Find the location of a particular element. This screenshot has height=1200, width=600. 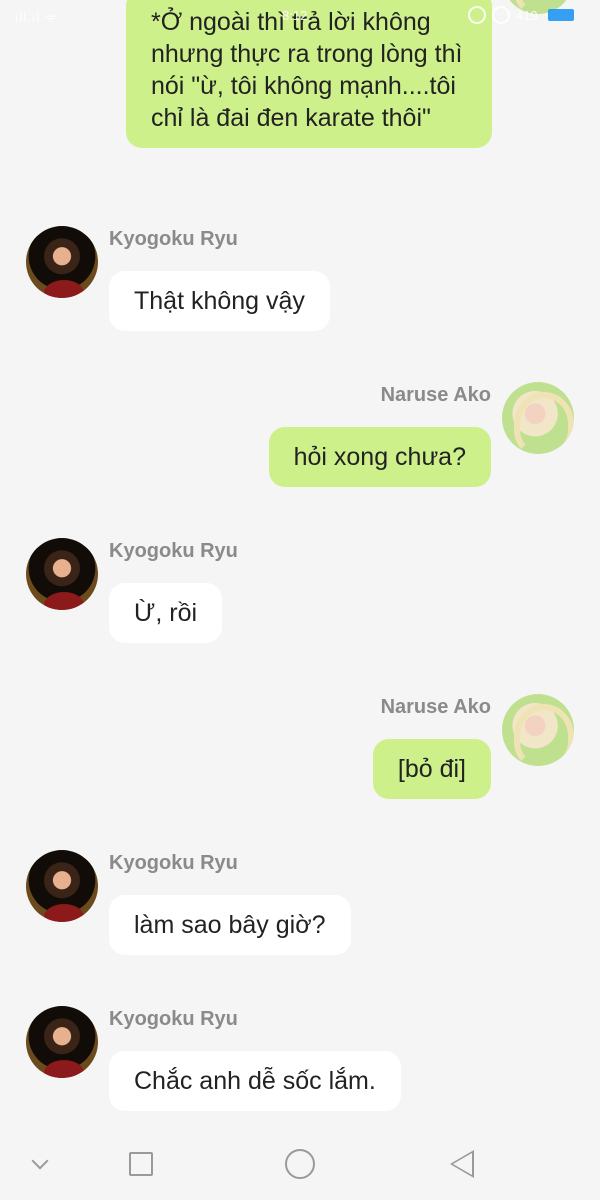

message-text: [bỏ đi] is located at coordinates (431, 769).